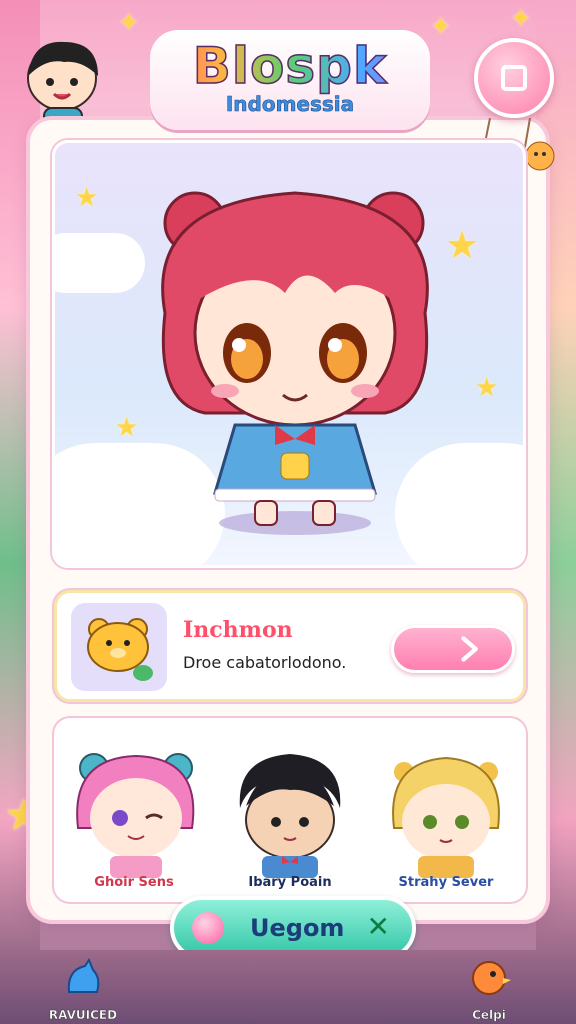 This screenshot has width=576, height=1024. Describe the element at coordinates (290, 66) in the screenshot. I see `logo-title: Blospk` at that location.